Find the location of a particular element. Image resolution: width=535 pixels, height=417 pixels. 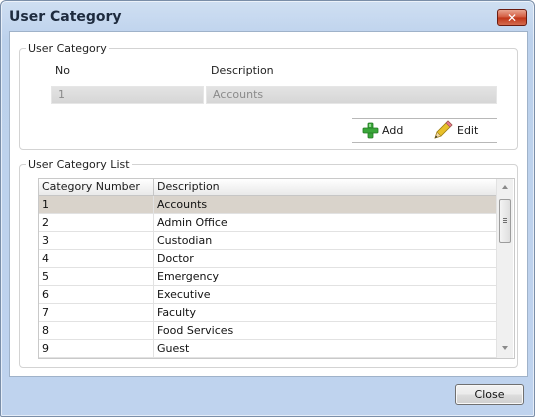

close-button: Close is located at coordinates (489, 394).